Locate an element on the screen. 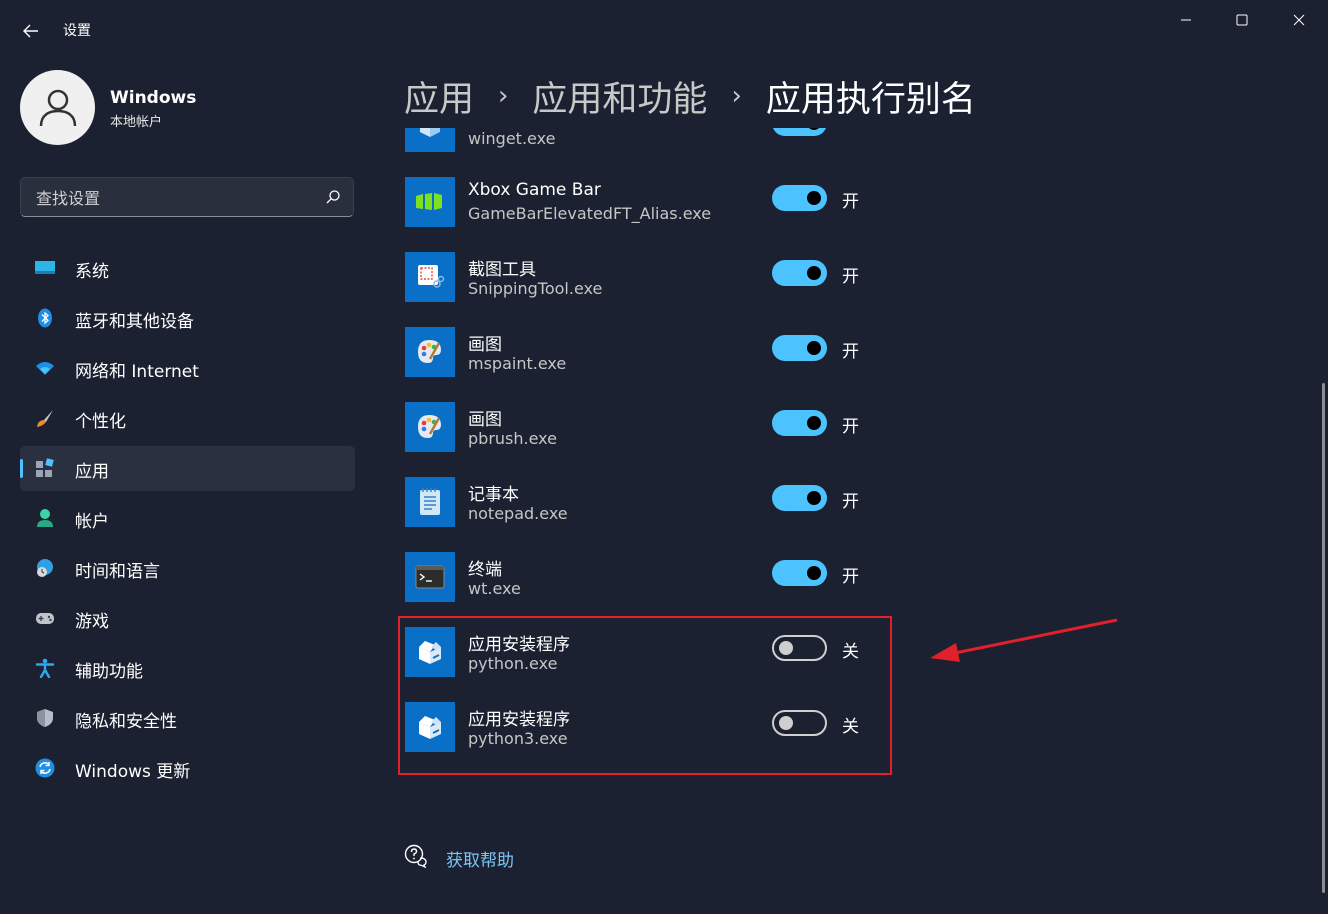 Image resolution: width=1328 pixels, height=914 pixels. monitor-icon is located at coordinates (45, 267).